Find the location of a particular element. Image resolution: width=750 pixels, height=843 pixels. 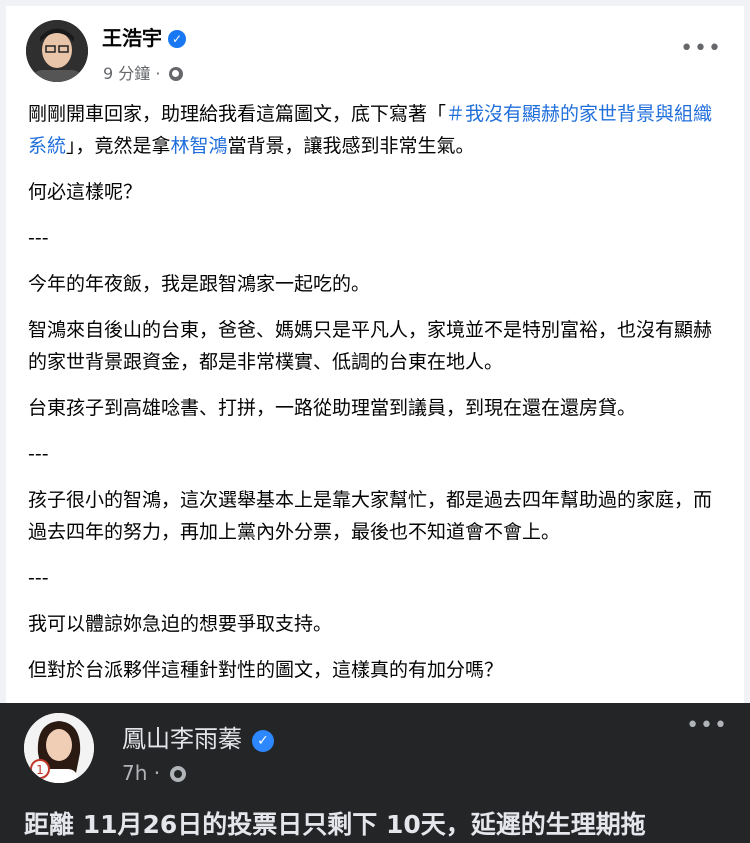

candidate-number-badge: 1 is located at coordinates (40, 770).